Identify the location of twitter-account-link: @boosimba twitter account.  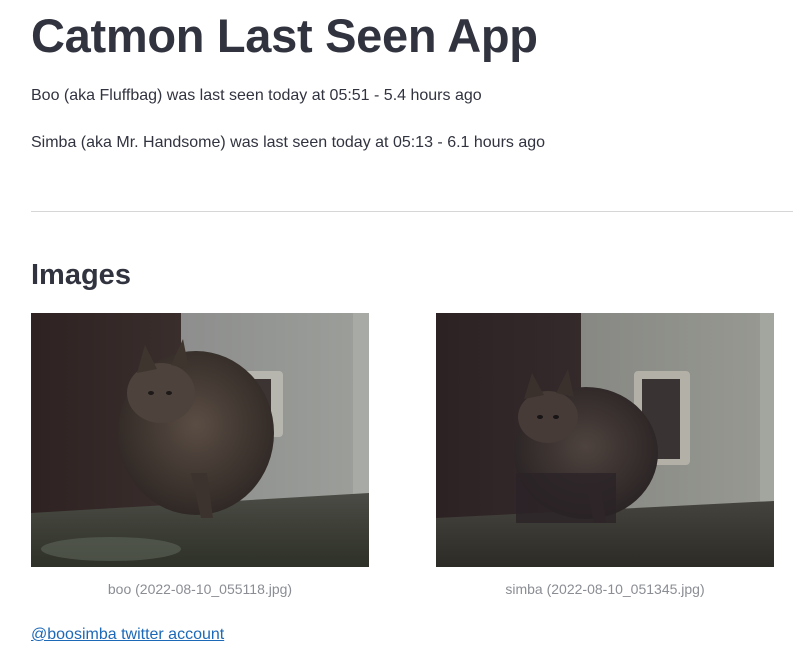
(127, 635).